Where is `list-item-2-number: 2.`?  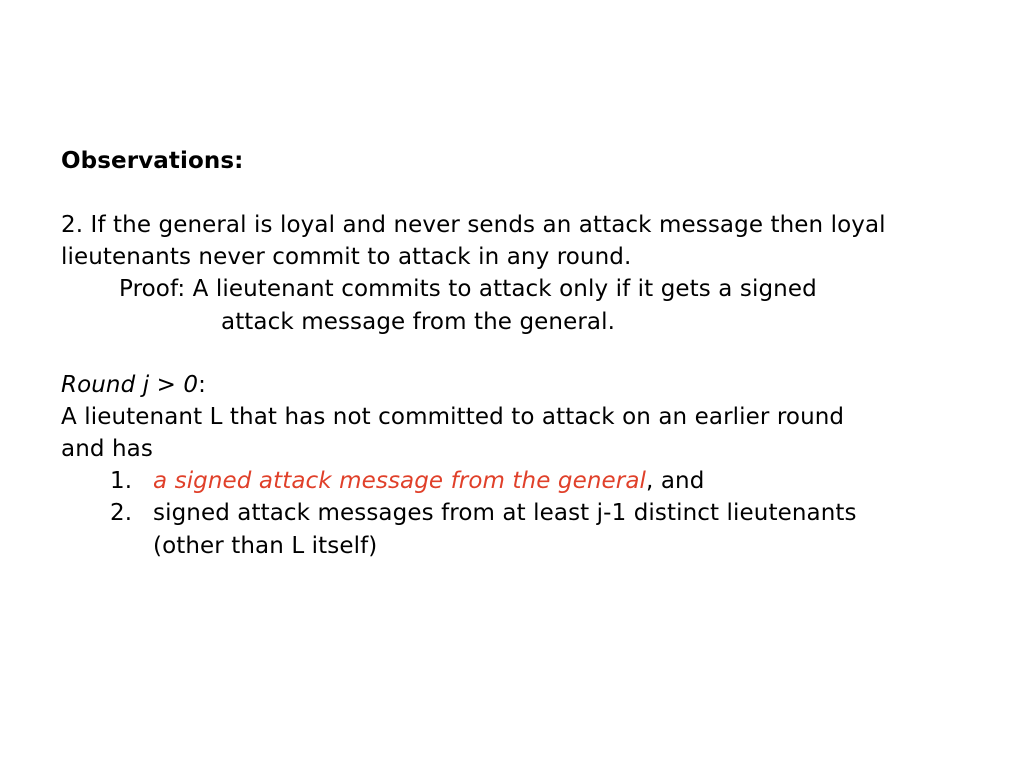
list-item-2-number: 2. is located at coordinates (121, 513).